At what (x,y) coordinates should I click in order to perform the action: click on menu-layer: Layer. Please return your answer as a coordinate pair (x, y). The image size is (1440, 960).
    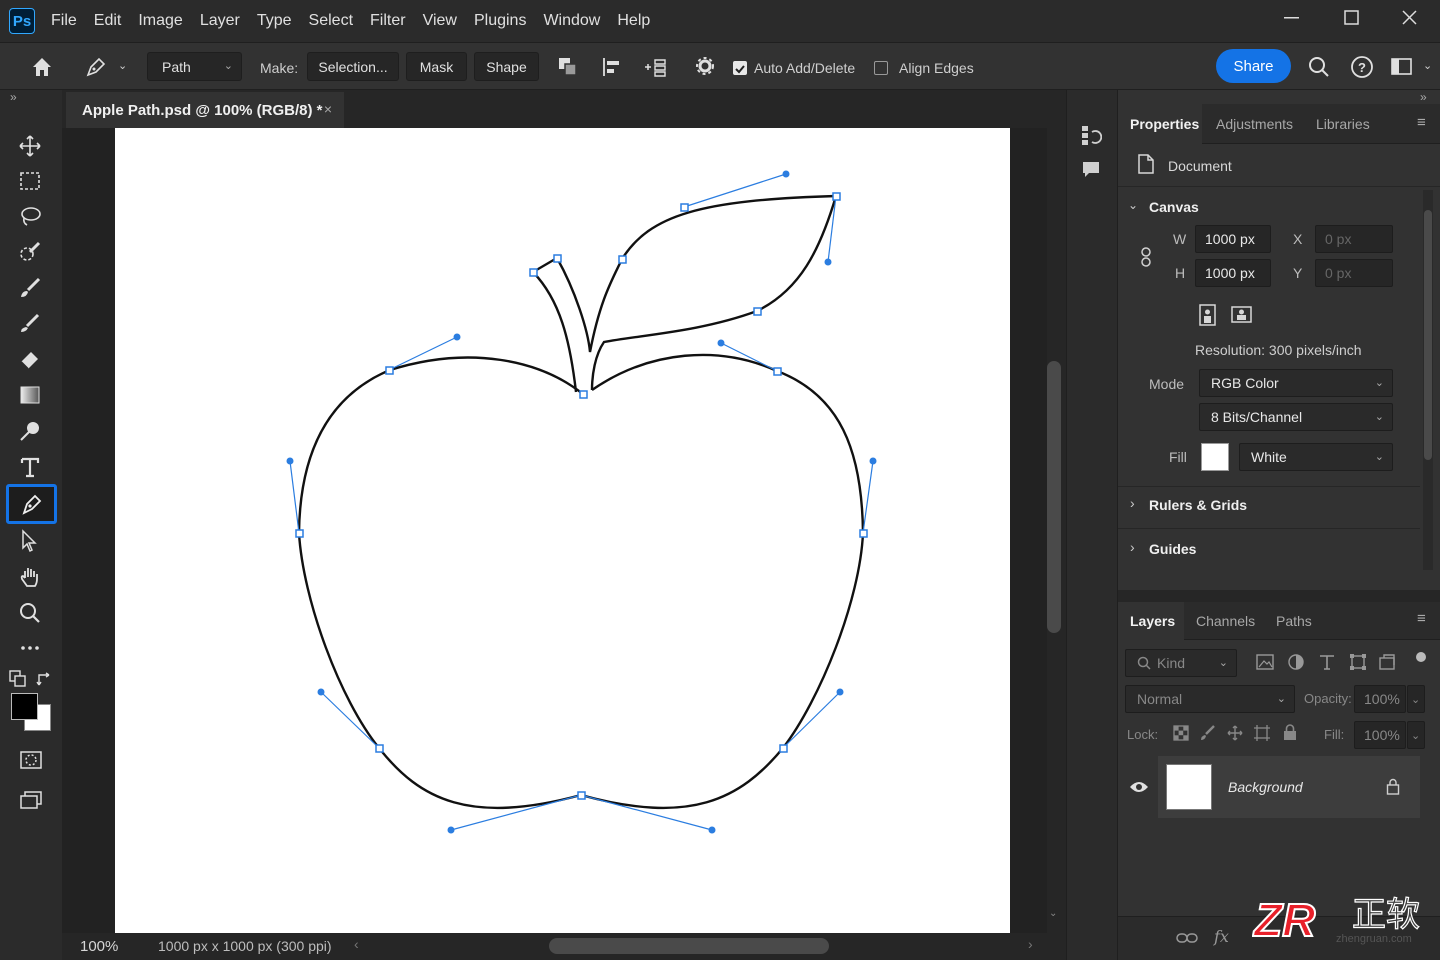
    Looking at the image, I should click on (220, 21).